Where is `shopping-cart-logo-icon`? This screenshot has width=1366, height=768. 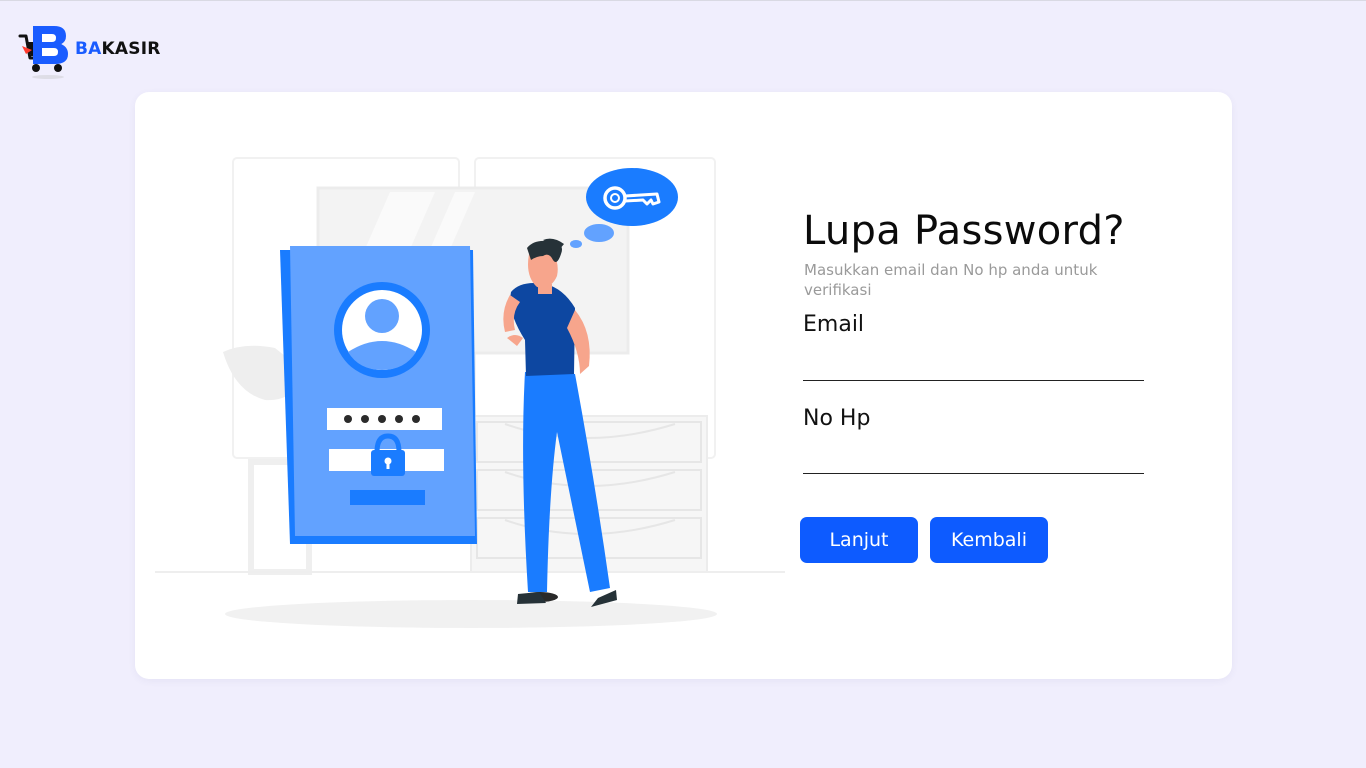 shopping-cart-logo-icon is located at coordinates (43, 52).